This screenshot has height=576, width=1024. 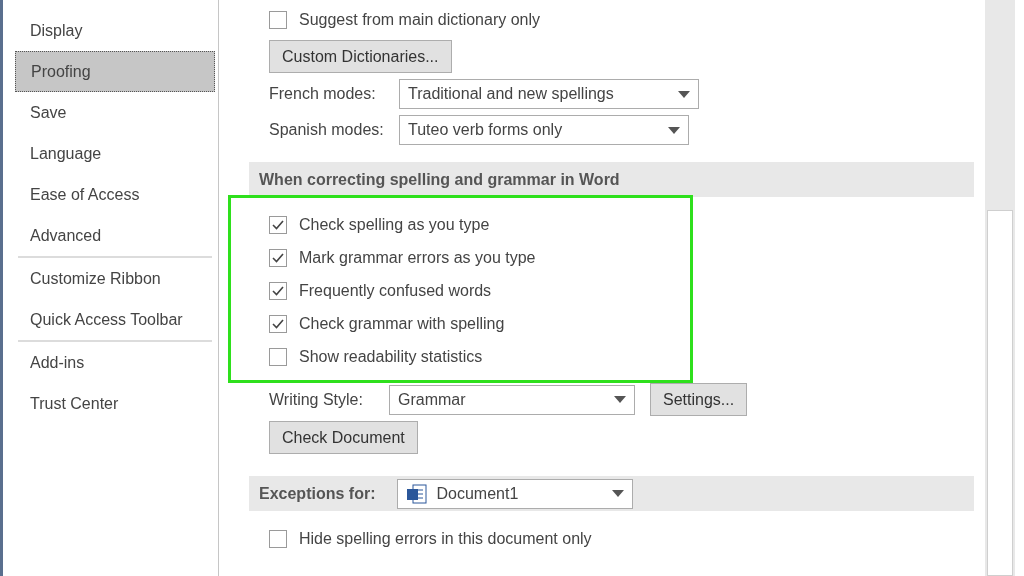 What do you see at coordinates (316, 399) in the screenshot?
I see `field-label: Writing Style:` at bounding box center [316, 399].